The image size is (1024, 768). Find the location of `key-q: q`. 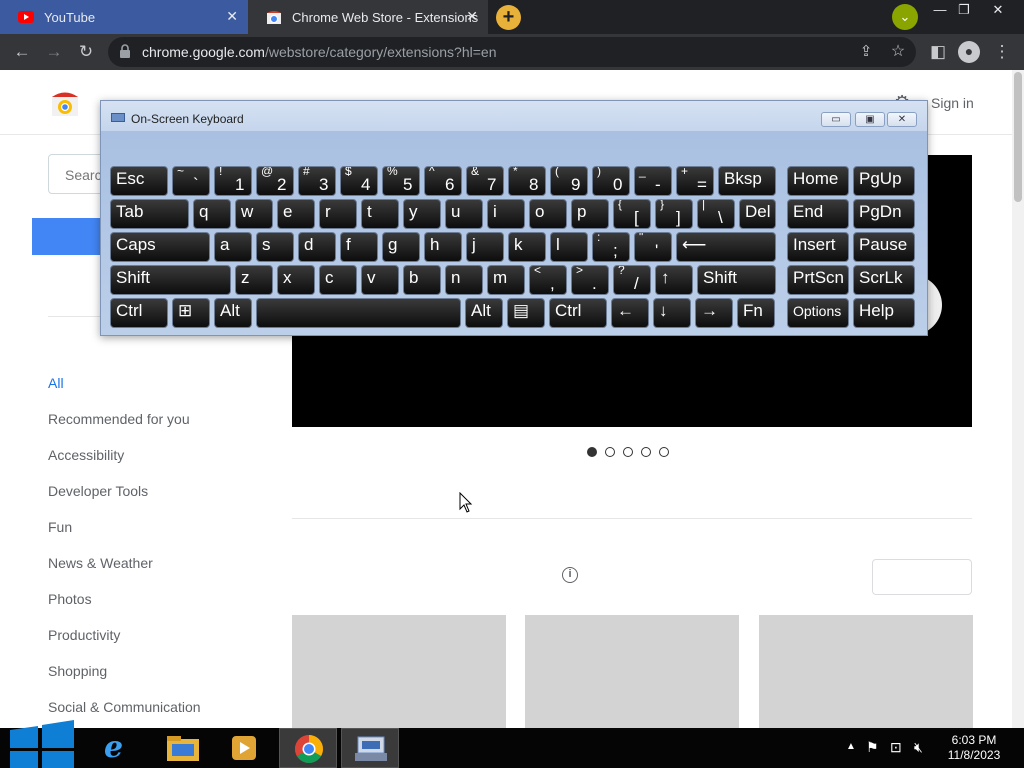

key-q: q is located at coordinates (212, 214).